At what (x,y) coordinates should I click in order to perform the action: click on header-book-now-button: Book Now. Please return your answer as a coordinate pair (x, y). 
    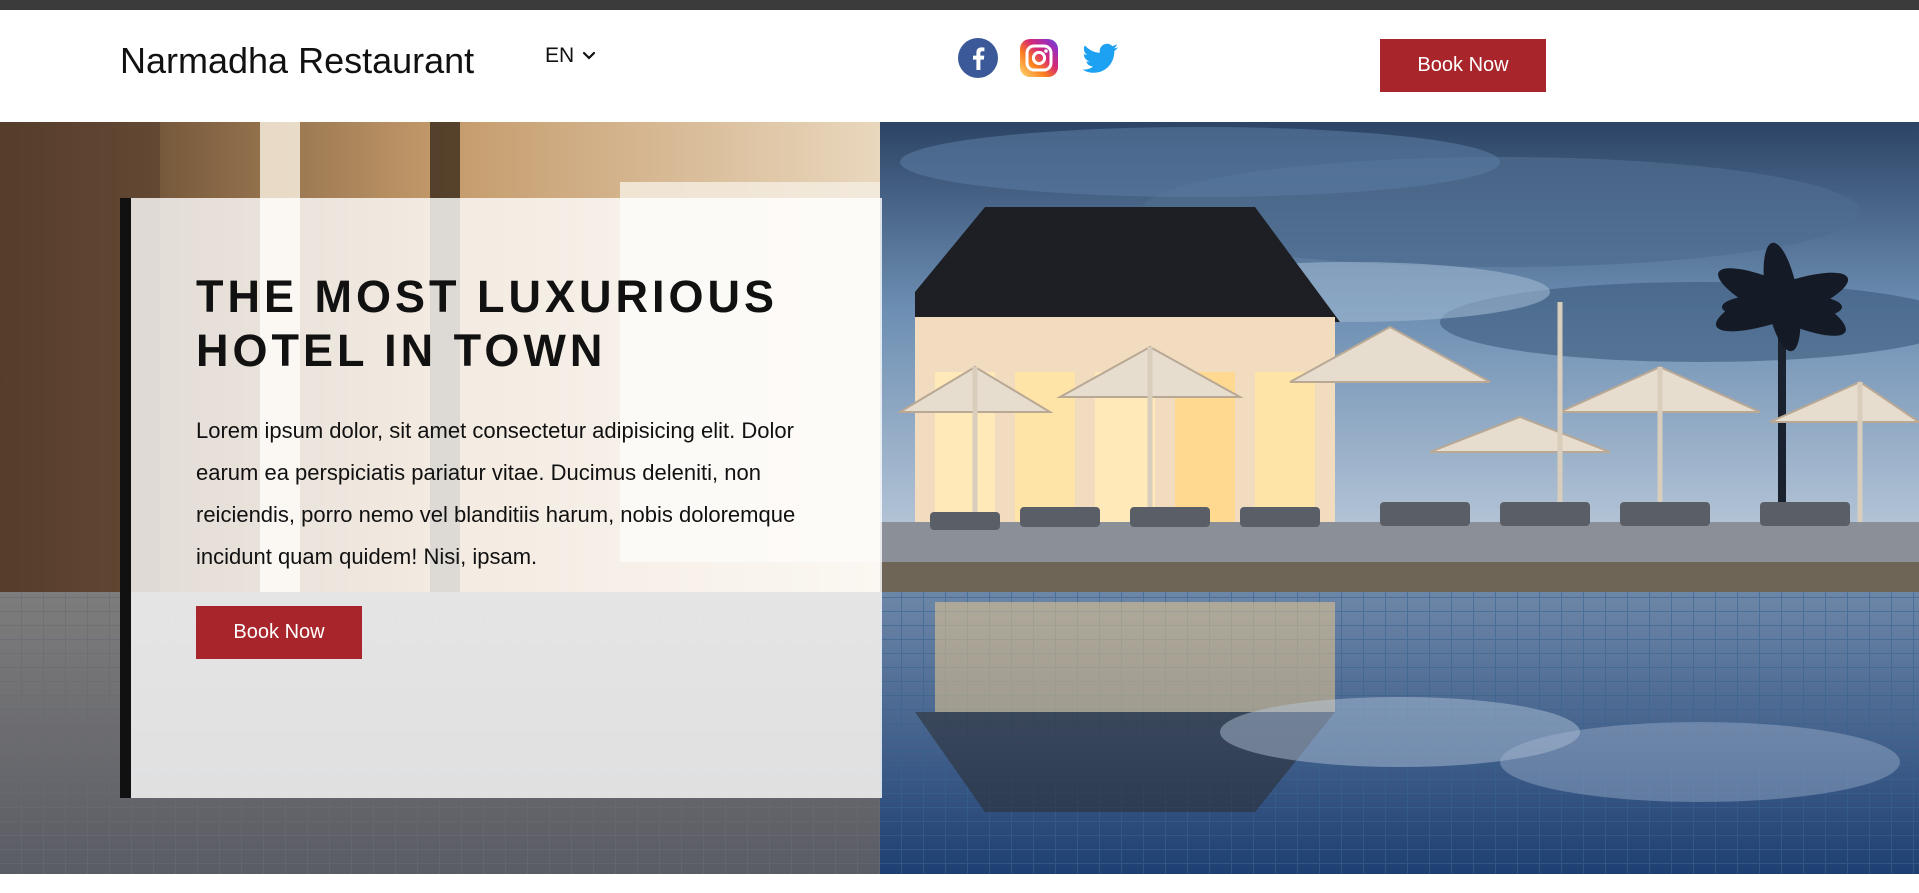
    Looking at the image, I should click on (1463, 65).